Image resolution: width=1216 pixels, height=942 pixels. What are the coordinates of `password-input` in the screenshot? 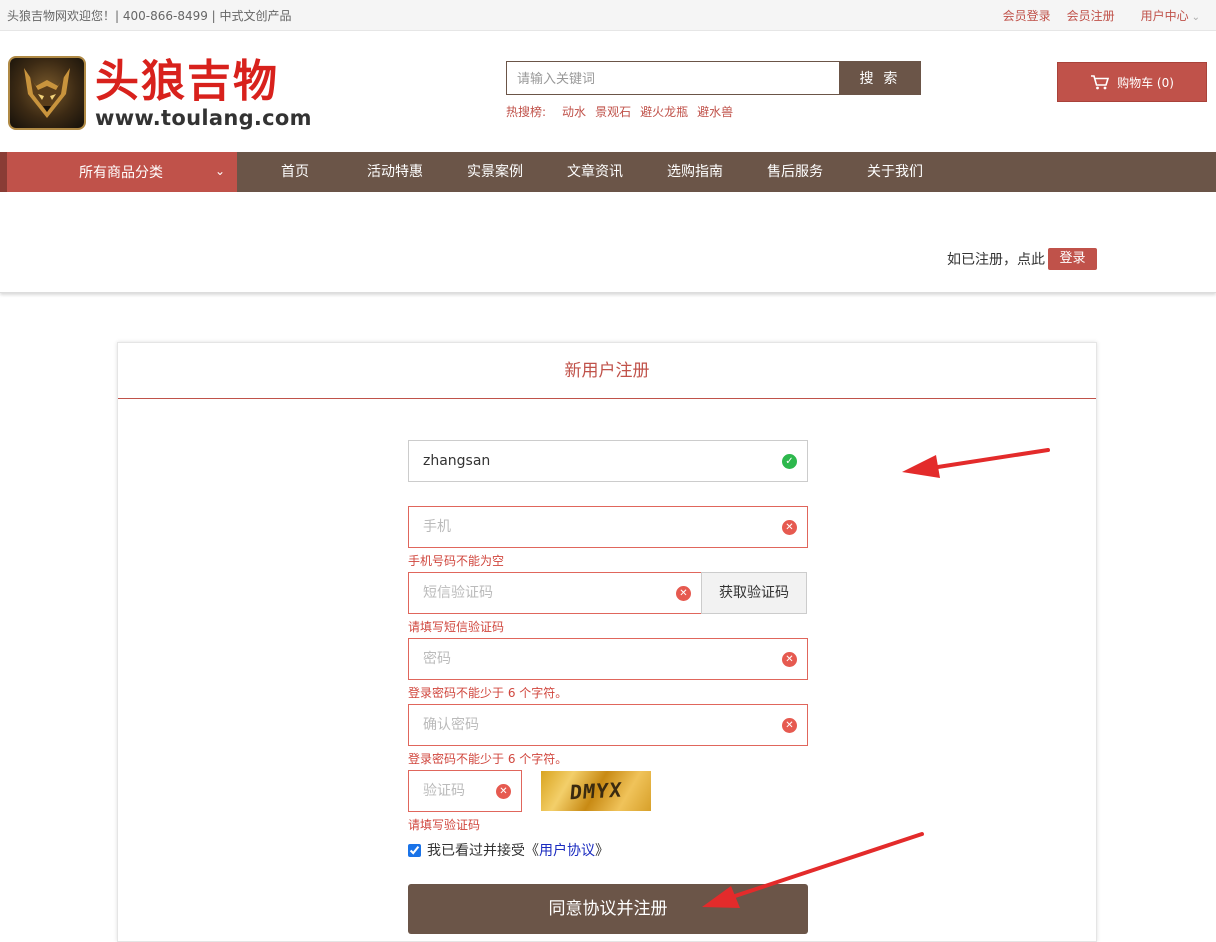 It's located at (608, 659).